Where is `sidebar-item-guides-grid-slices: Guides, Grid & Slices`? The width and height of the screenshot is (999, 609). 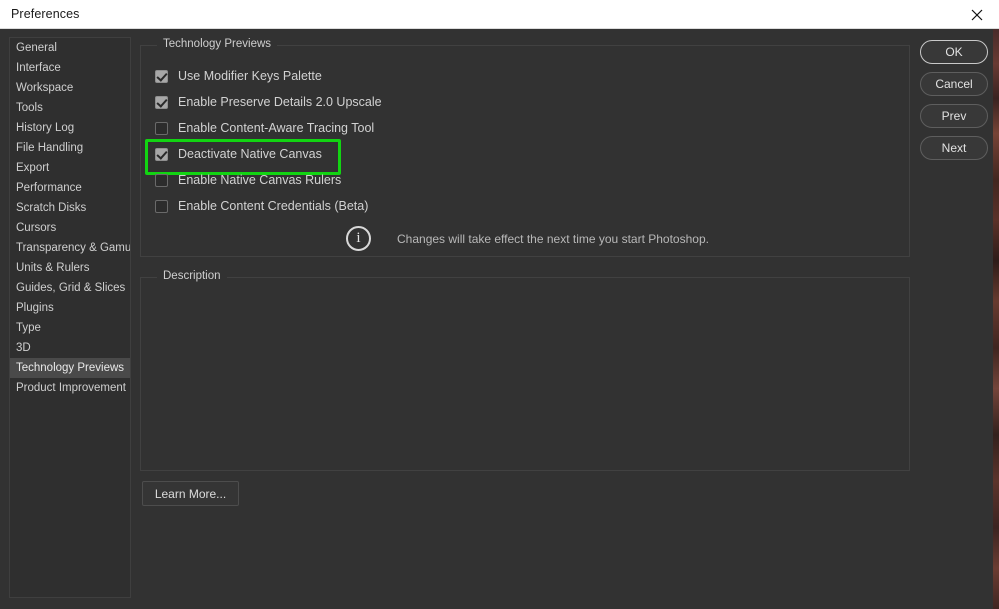 sidebar-item-guides-grid-slices: Guides, Grid & Slices is located at coordinates (70, 288).